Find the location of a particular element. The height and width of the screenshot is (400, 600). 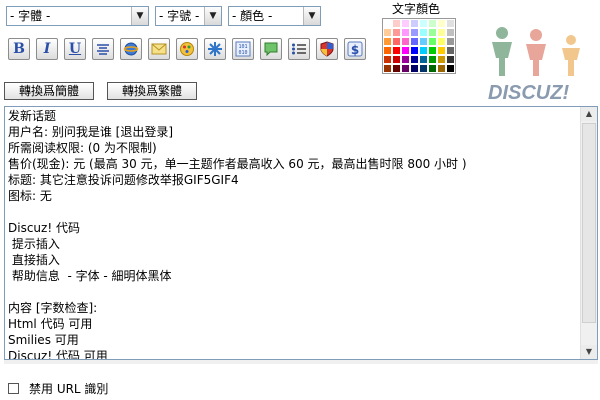

editor-scrollbar: ▲ ▼ is located at coordinates (588, 233).